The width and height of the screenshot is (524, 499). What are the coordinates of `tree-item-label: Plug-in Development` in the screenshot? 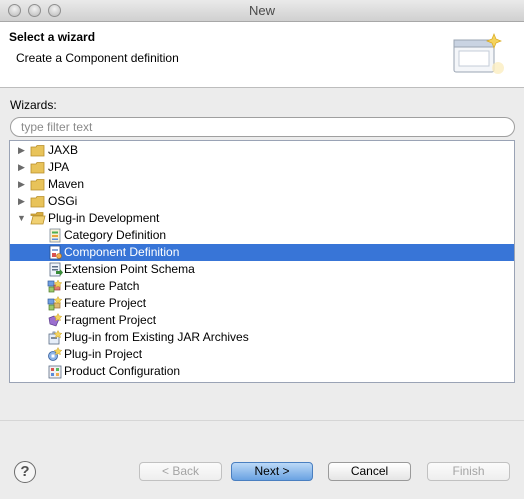 It's located at (104, 218).